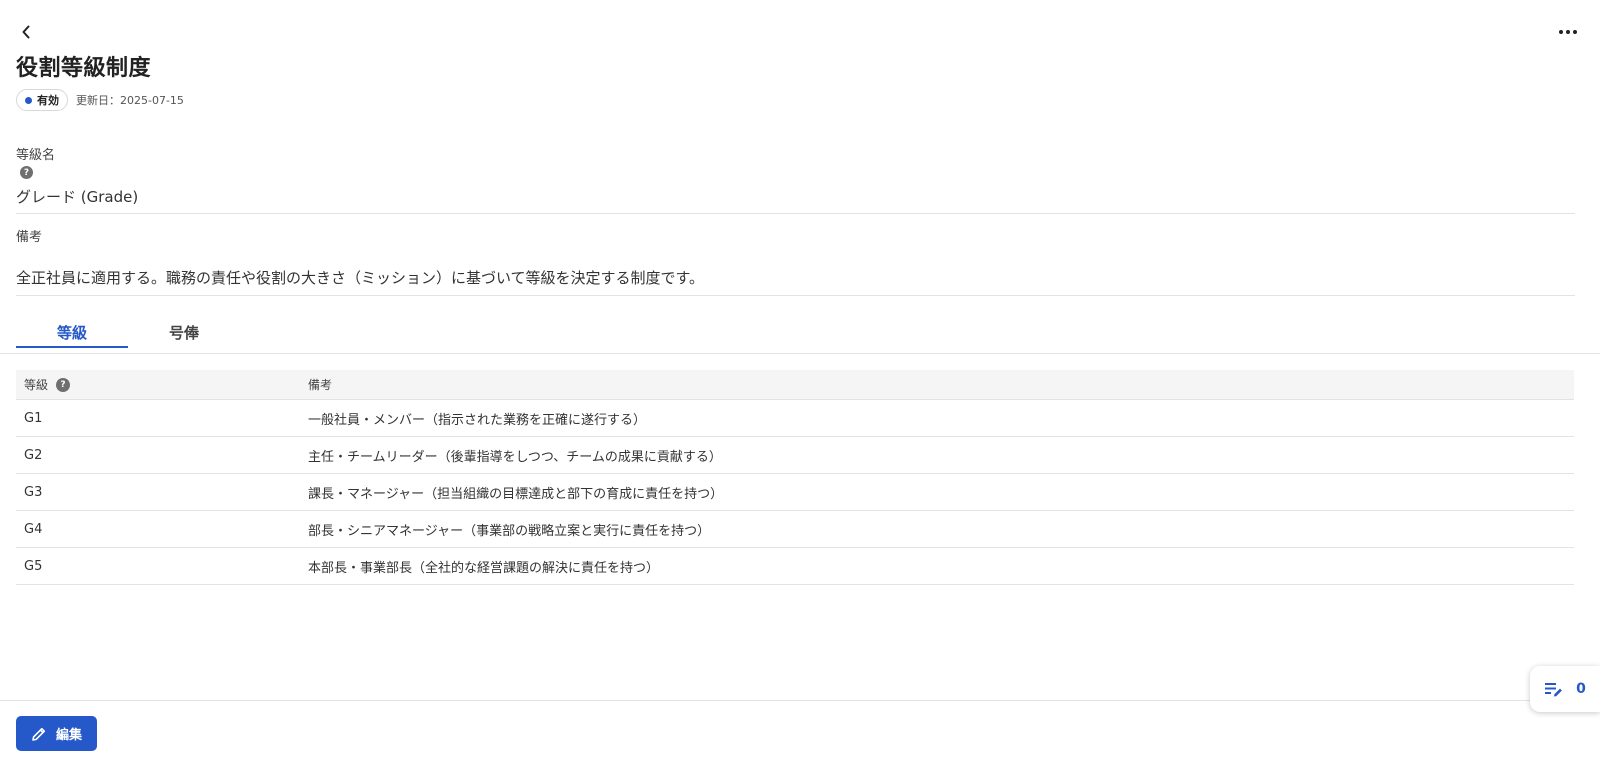 Image resolution: width=1600 pixels, height=763 pixels. Describe the element at coordinates (158, 529) in the screenshot. I see `grade-cell: G4` at that location.